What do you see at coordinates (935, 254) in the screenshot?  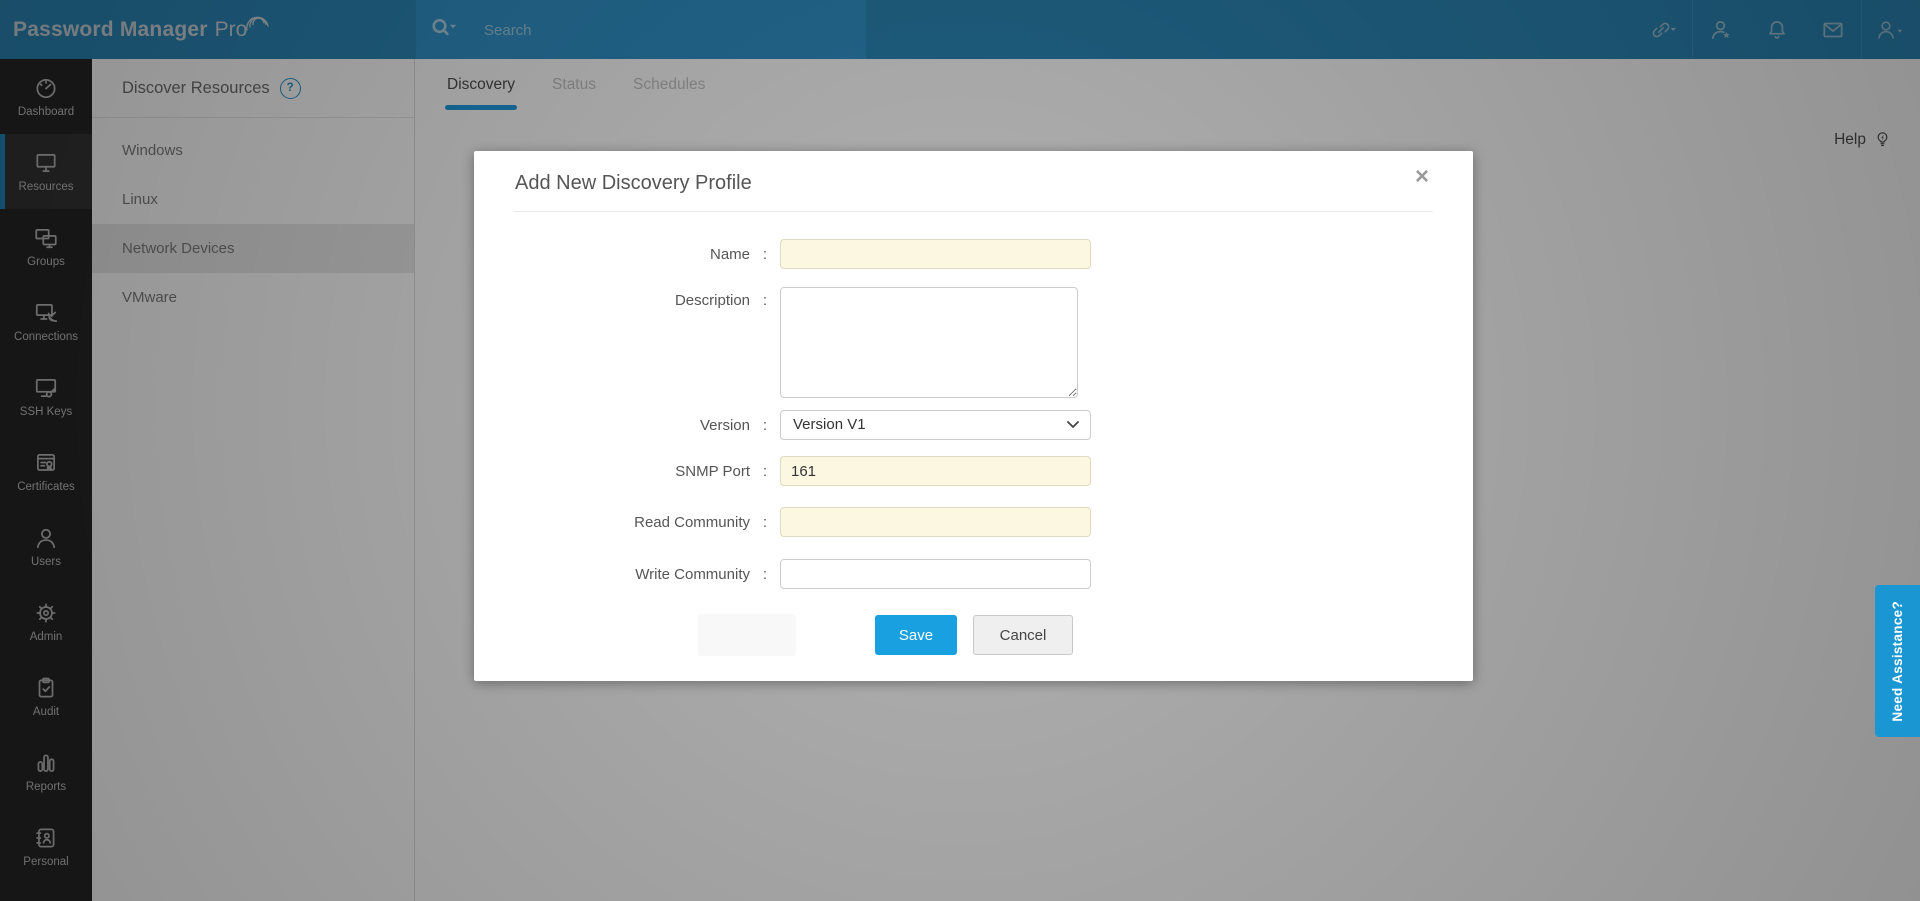 I see `name-input` at bounding box center [935, 254].